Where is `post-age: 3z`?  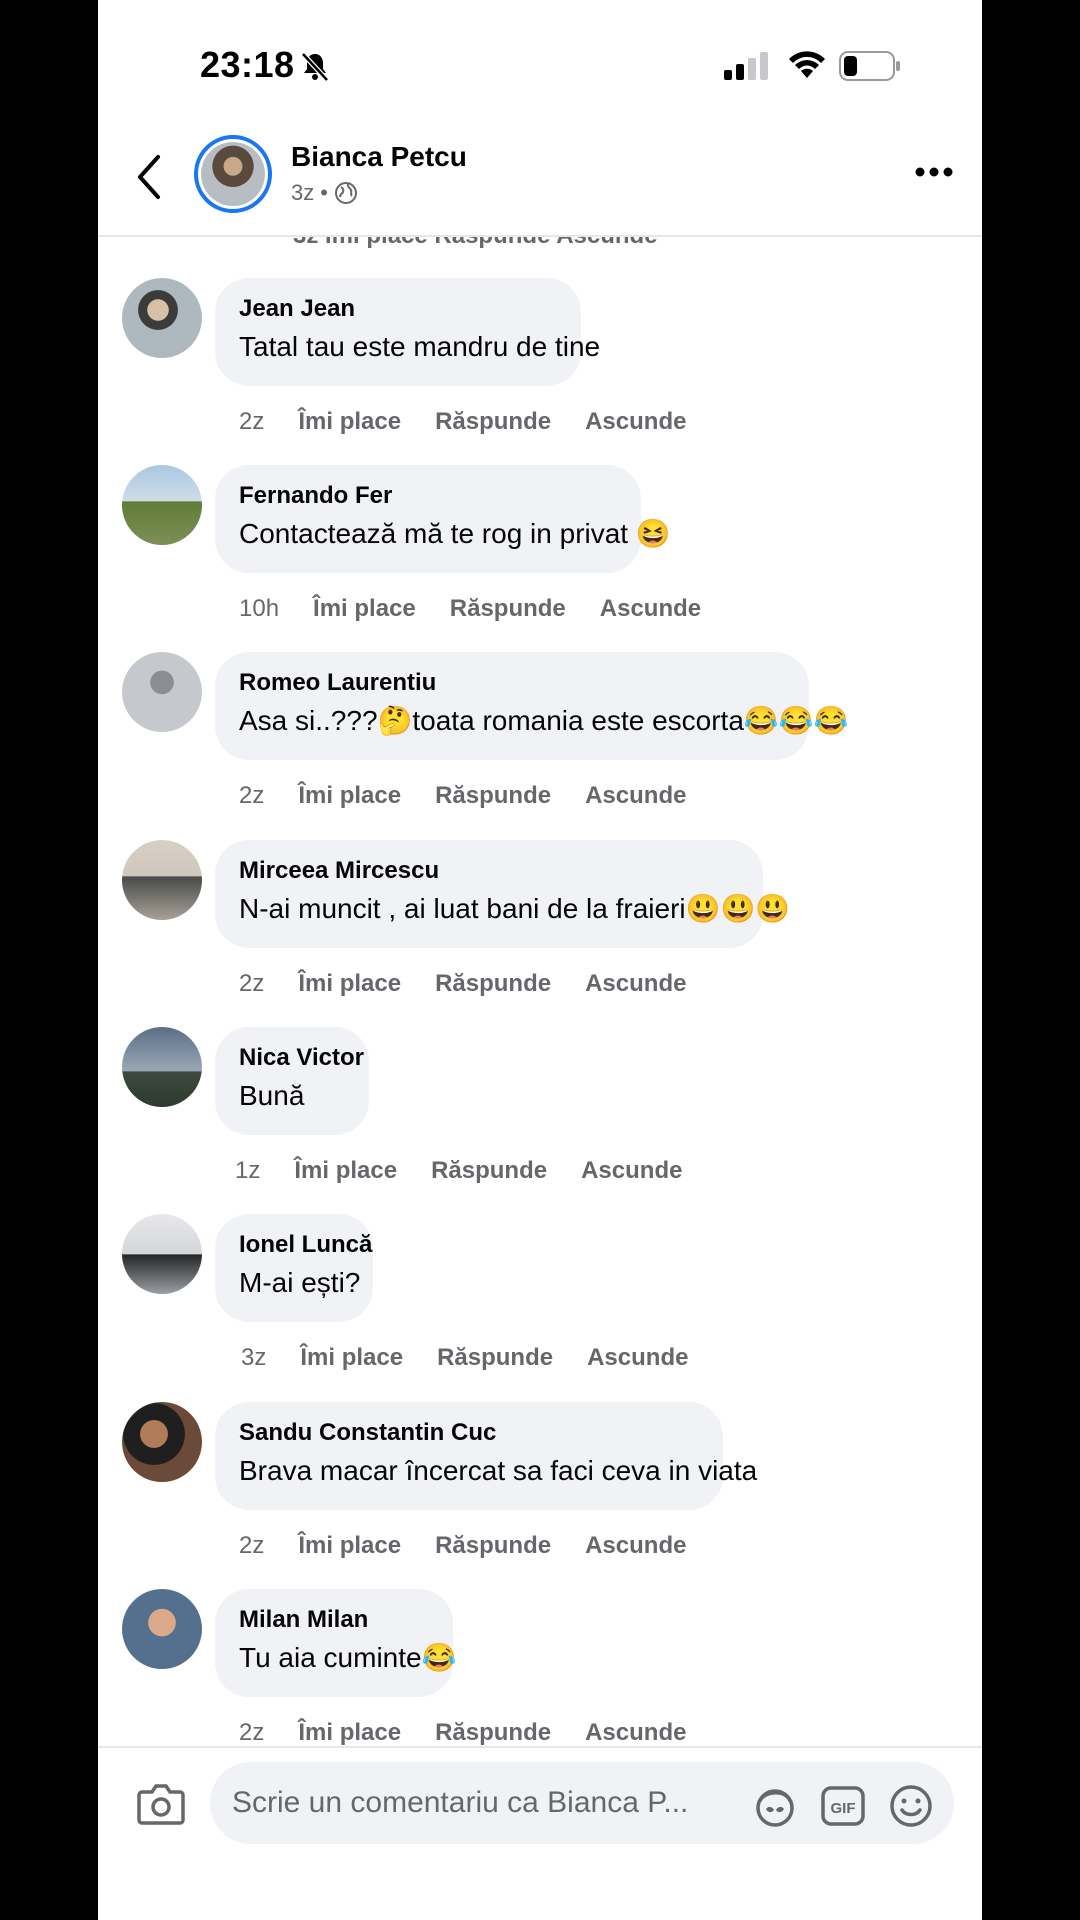 post-age: 3z is located at coordinates (303, 192).